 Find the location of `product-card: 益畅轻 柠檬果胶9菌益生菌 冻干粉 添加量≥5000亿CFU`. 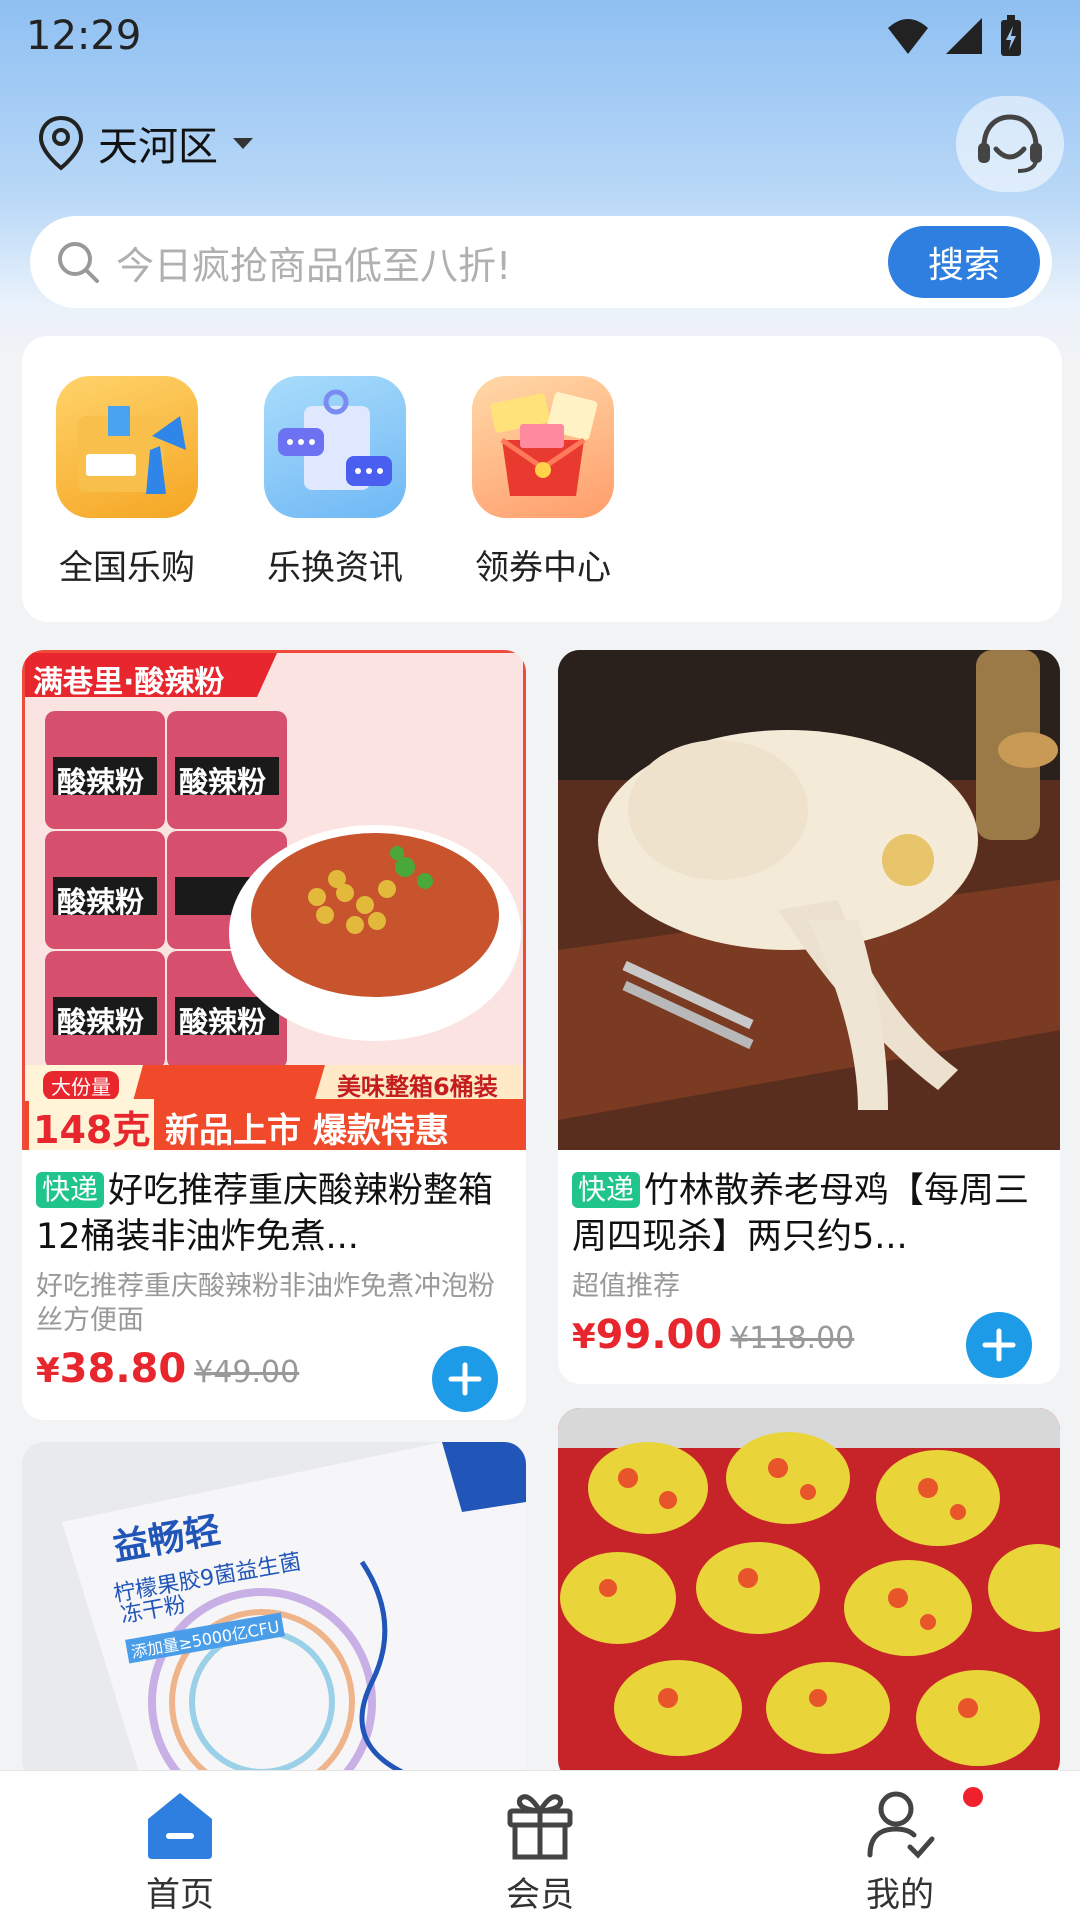

product-card: 益畅轻 柠檬果胶9菌益生菌 冻干粉 添加量≥5000亿CFU is located at coordinates (274, 1612).